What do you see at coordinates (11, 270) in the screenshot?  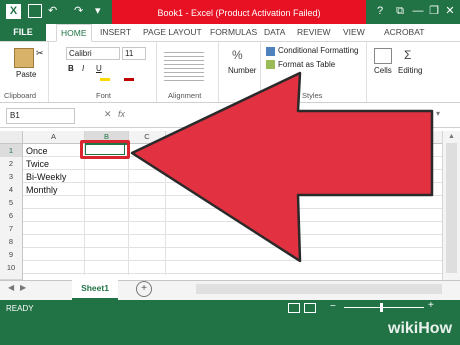 I see `row-header-10: 10` at bounding box center [11, 270].